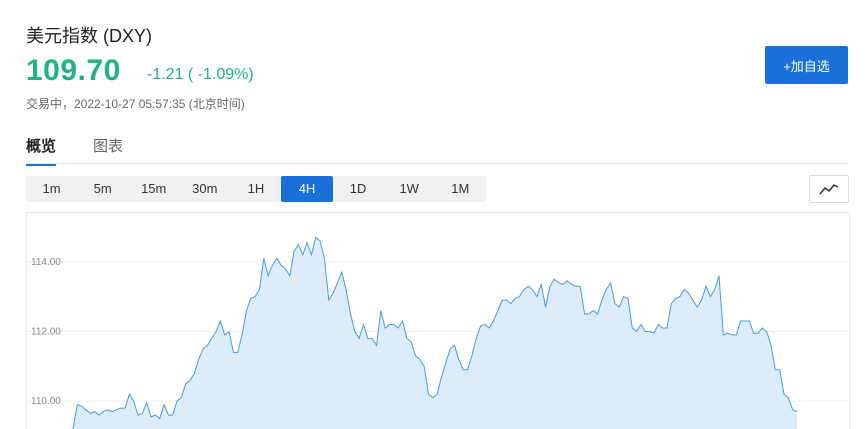 Image resolution: width=865 pixels, height=429 pixels. I want to click on interval-4h: 4H, so click(307, 189).